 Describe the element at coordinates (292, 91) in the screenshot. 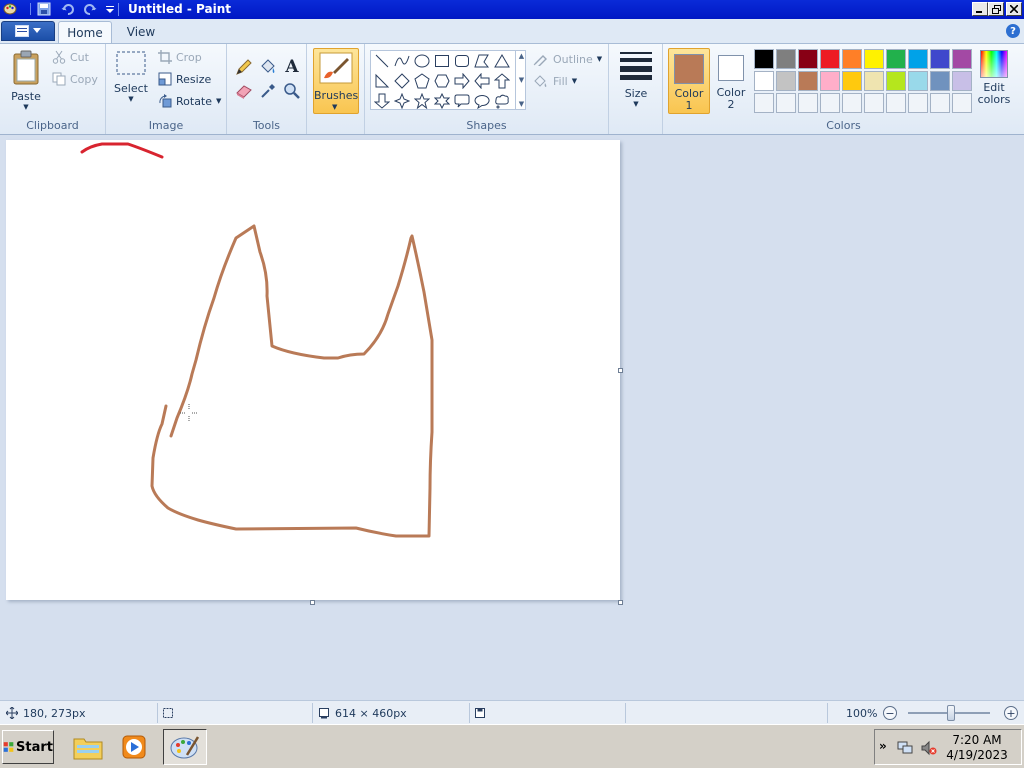

I see `magnifier-tool` at that location.